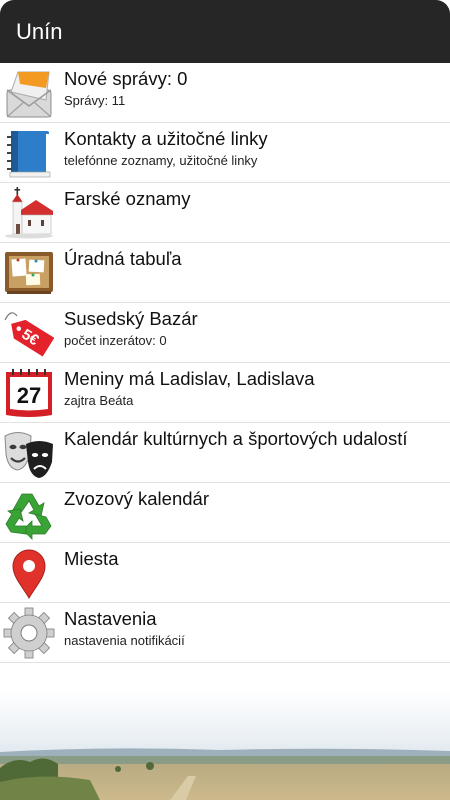 Image resolution: width=450 pixels, height=800 pixels. Describe the element at coordinates (124, 640) in the screenshot. I see `item-subtitle: nastavenia notifikácií` at that location.